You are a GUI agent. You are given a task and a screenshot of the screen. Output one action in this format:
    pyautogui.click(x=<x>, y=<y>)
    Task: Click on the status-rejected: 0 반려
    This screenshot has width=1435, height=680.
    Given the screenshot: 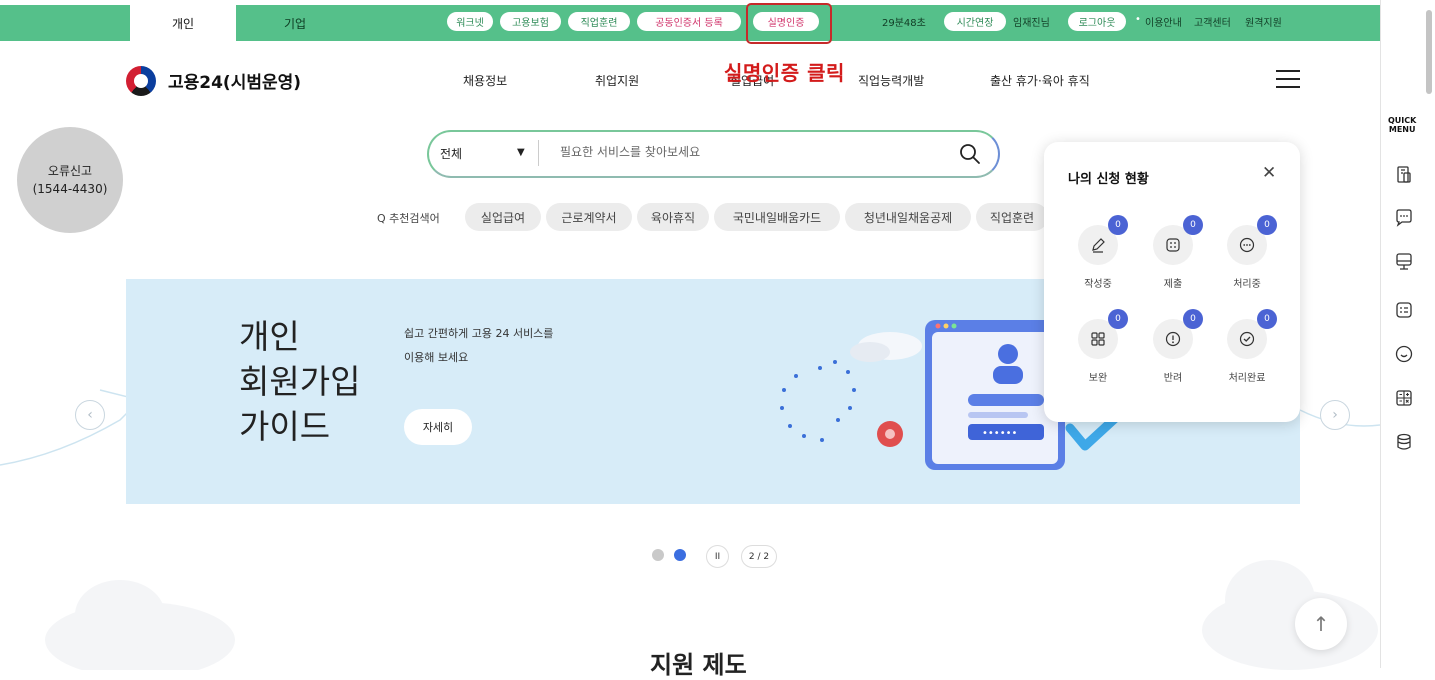 What is the action you would take?
    pyautogui.click(x=1173, y=346)
    